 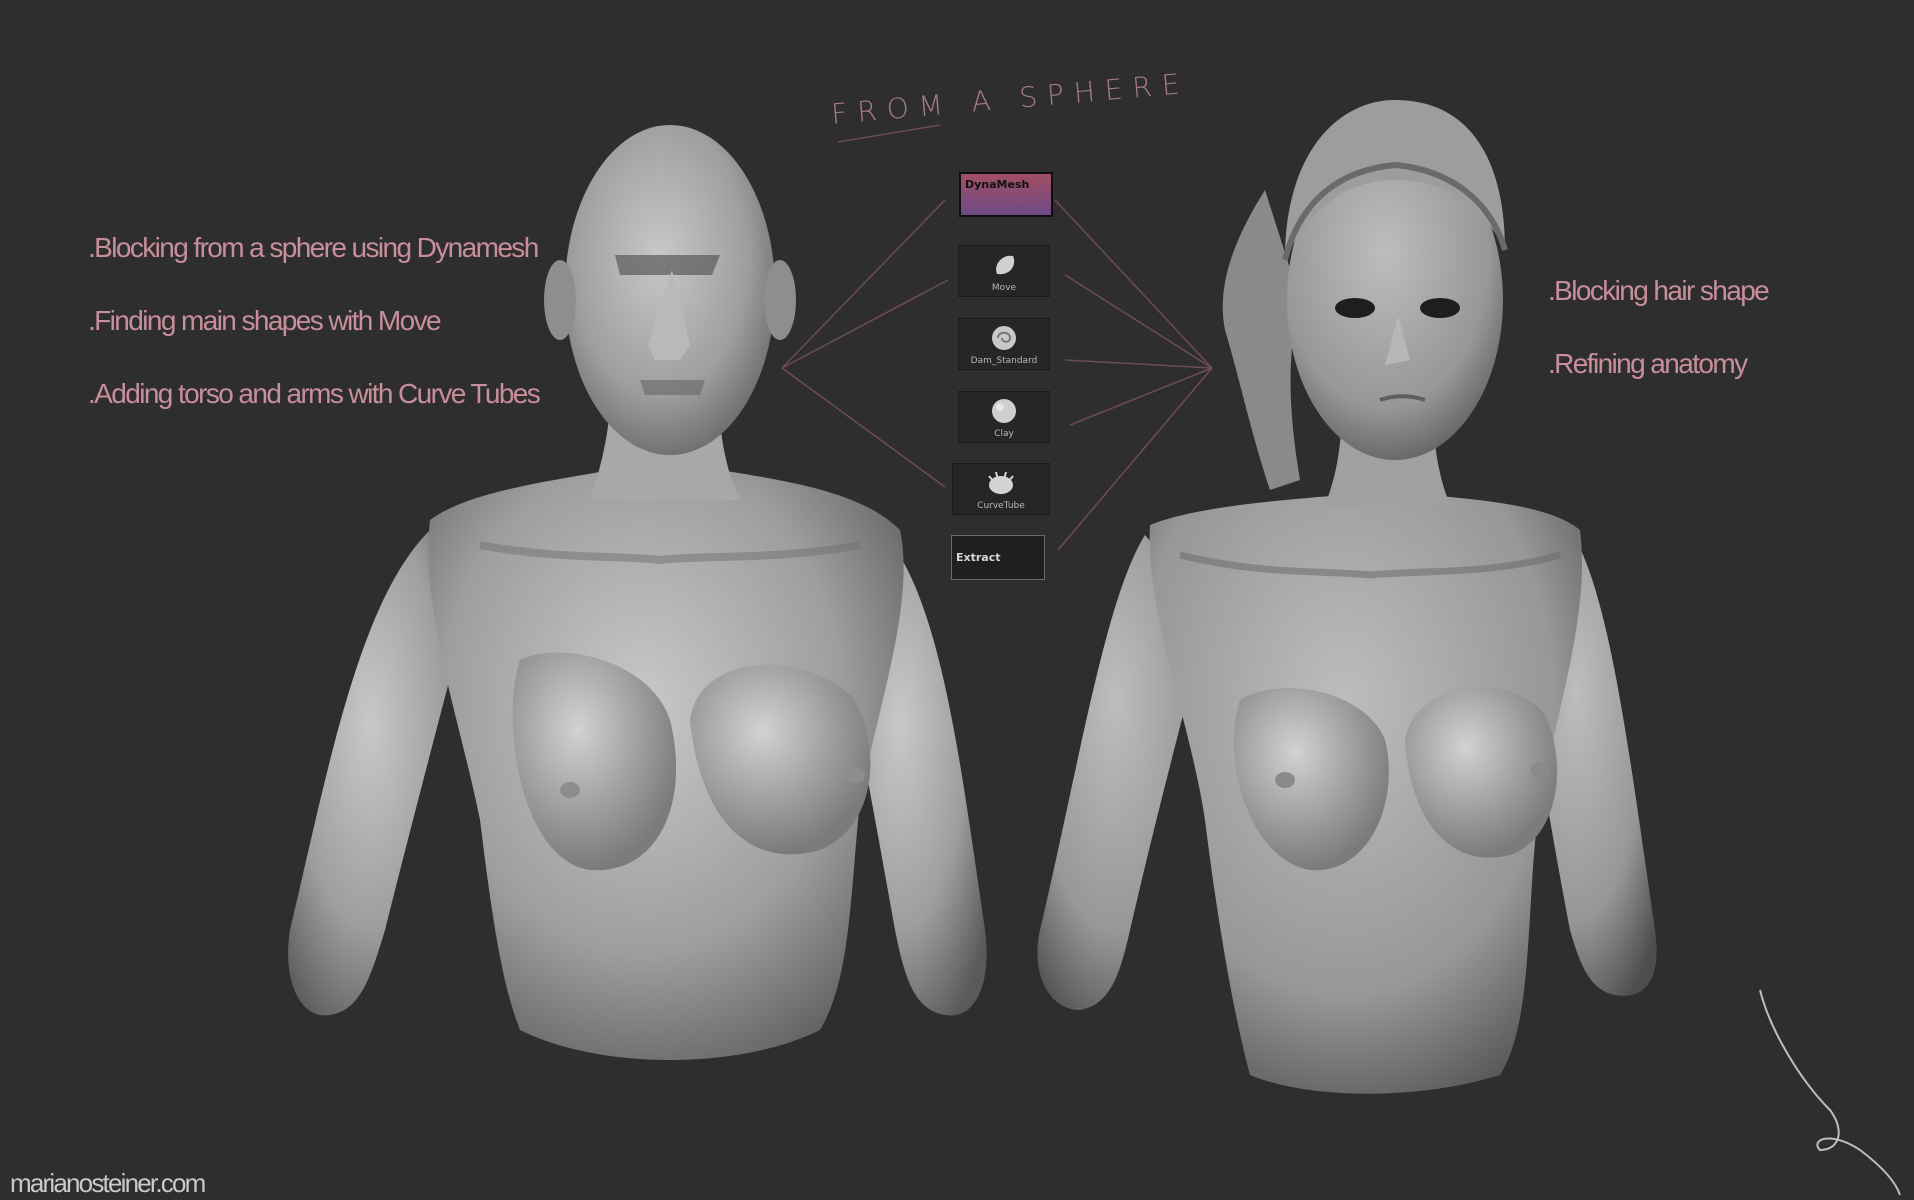 What do you see at coordinates (1001, 482) in the screenshot?
I see `curvetube-brush-icon` at bounding box center [1001, 482].